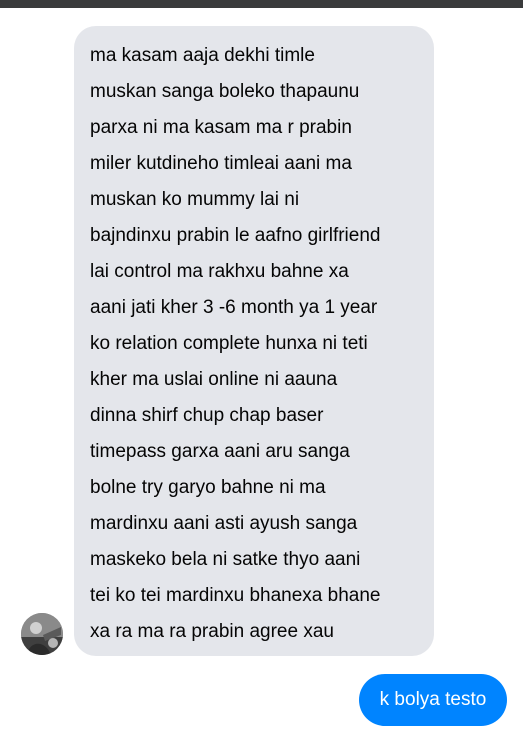 This screenshot has height=738, width=523. What do you see at coordinates (221, 163) in the screenshot?
I see `message-line: miler kutdineho timleai aani ma` at bounding box center [221, 163].